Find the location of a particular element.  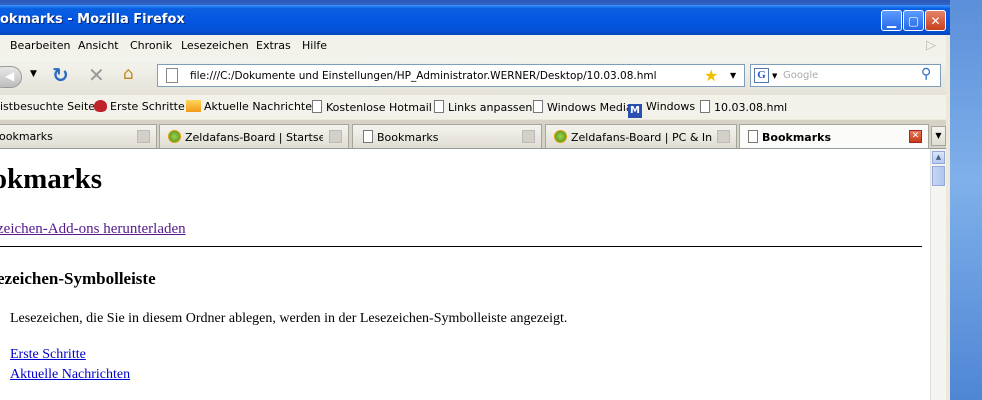

bookmark-label: Erste Schritte is located at coordinates (147, 106).